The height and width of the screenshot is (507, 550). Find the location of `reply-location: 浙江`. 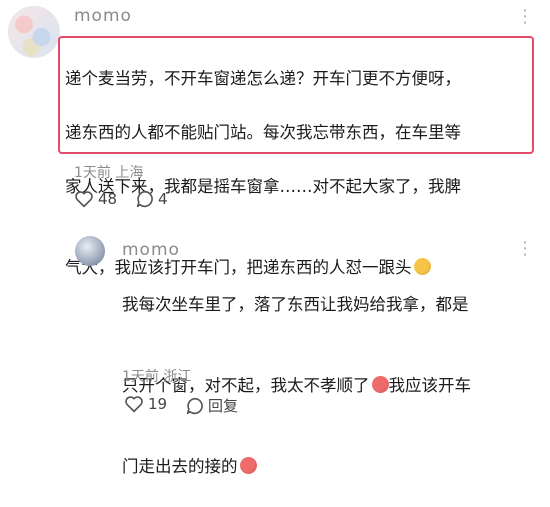

reply-location: 浙江 is located at coordinates (177, 377).